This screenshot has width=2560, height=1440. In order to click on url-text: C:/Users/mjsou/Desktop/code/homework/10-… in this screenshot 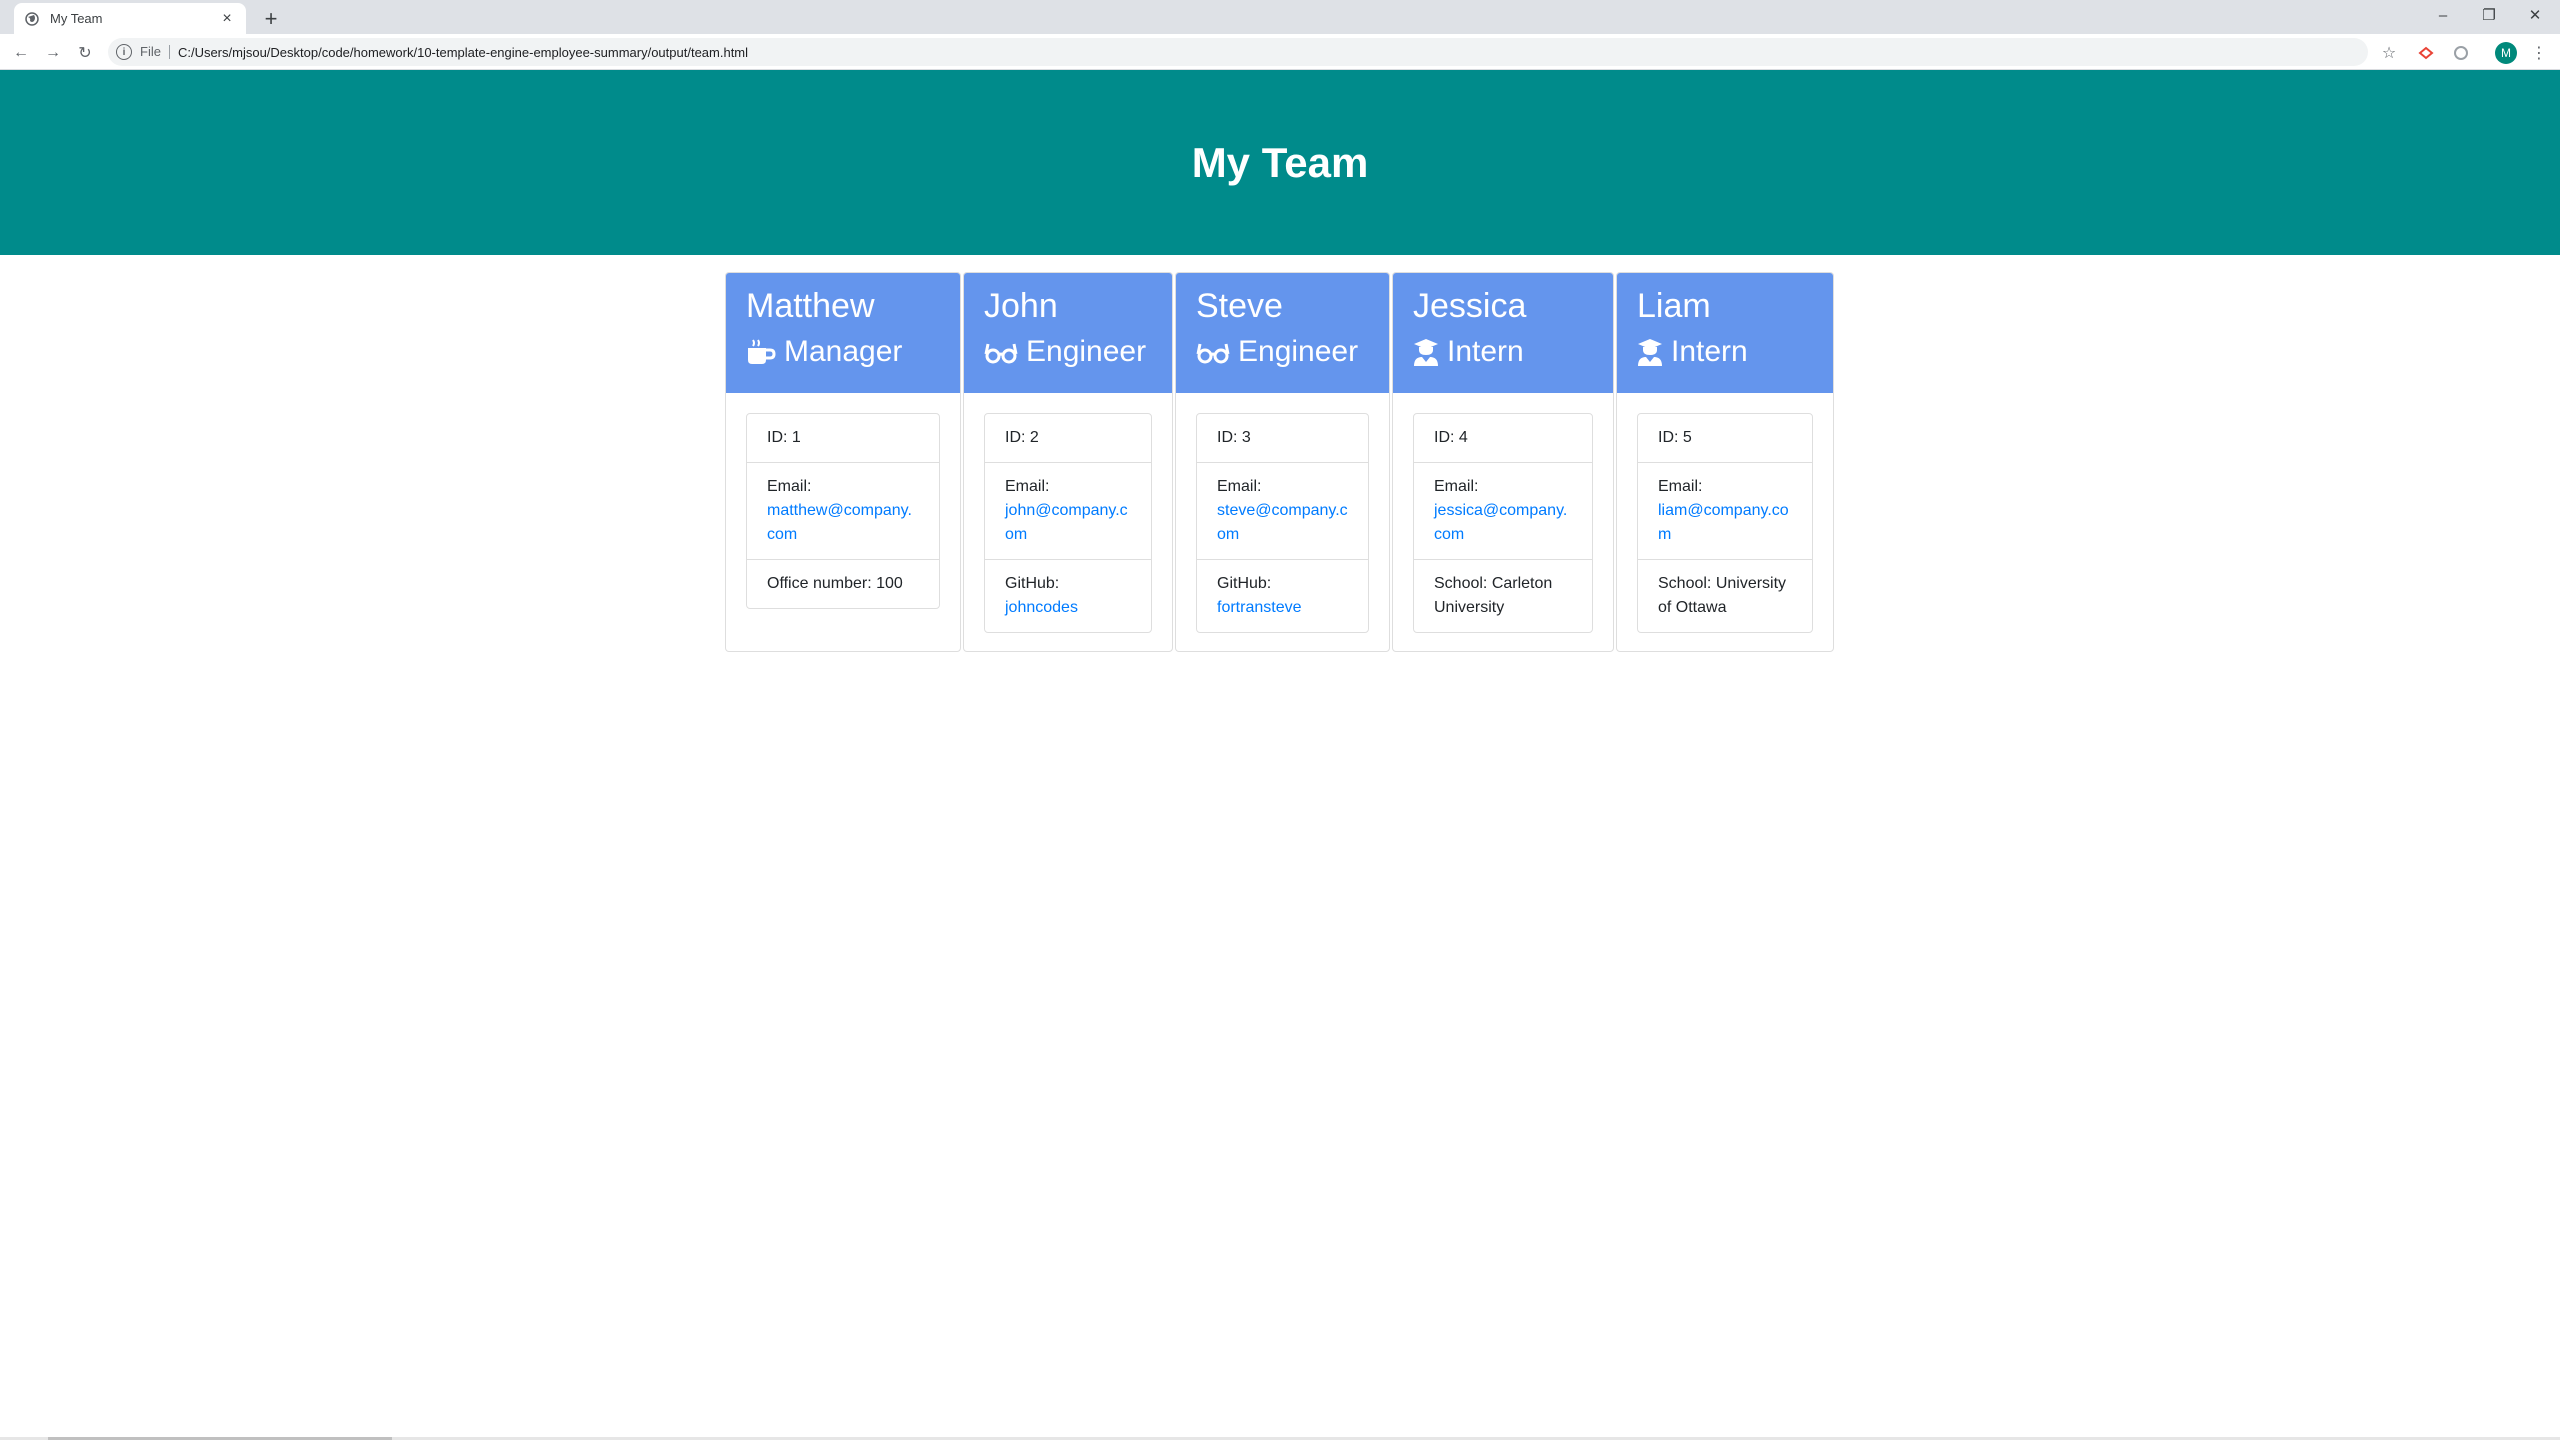, I will do `click(463, 52)`.